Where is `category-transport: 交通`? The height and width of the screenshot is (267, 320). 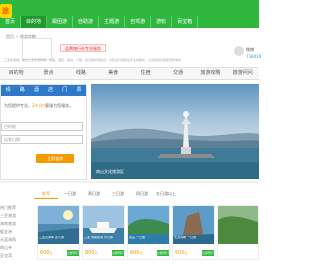 category-transport: 交通 is located at coordinates (178, 73).